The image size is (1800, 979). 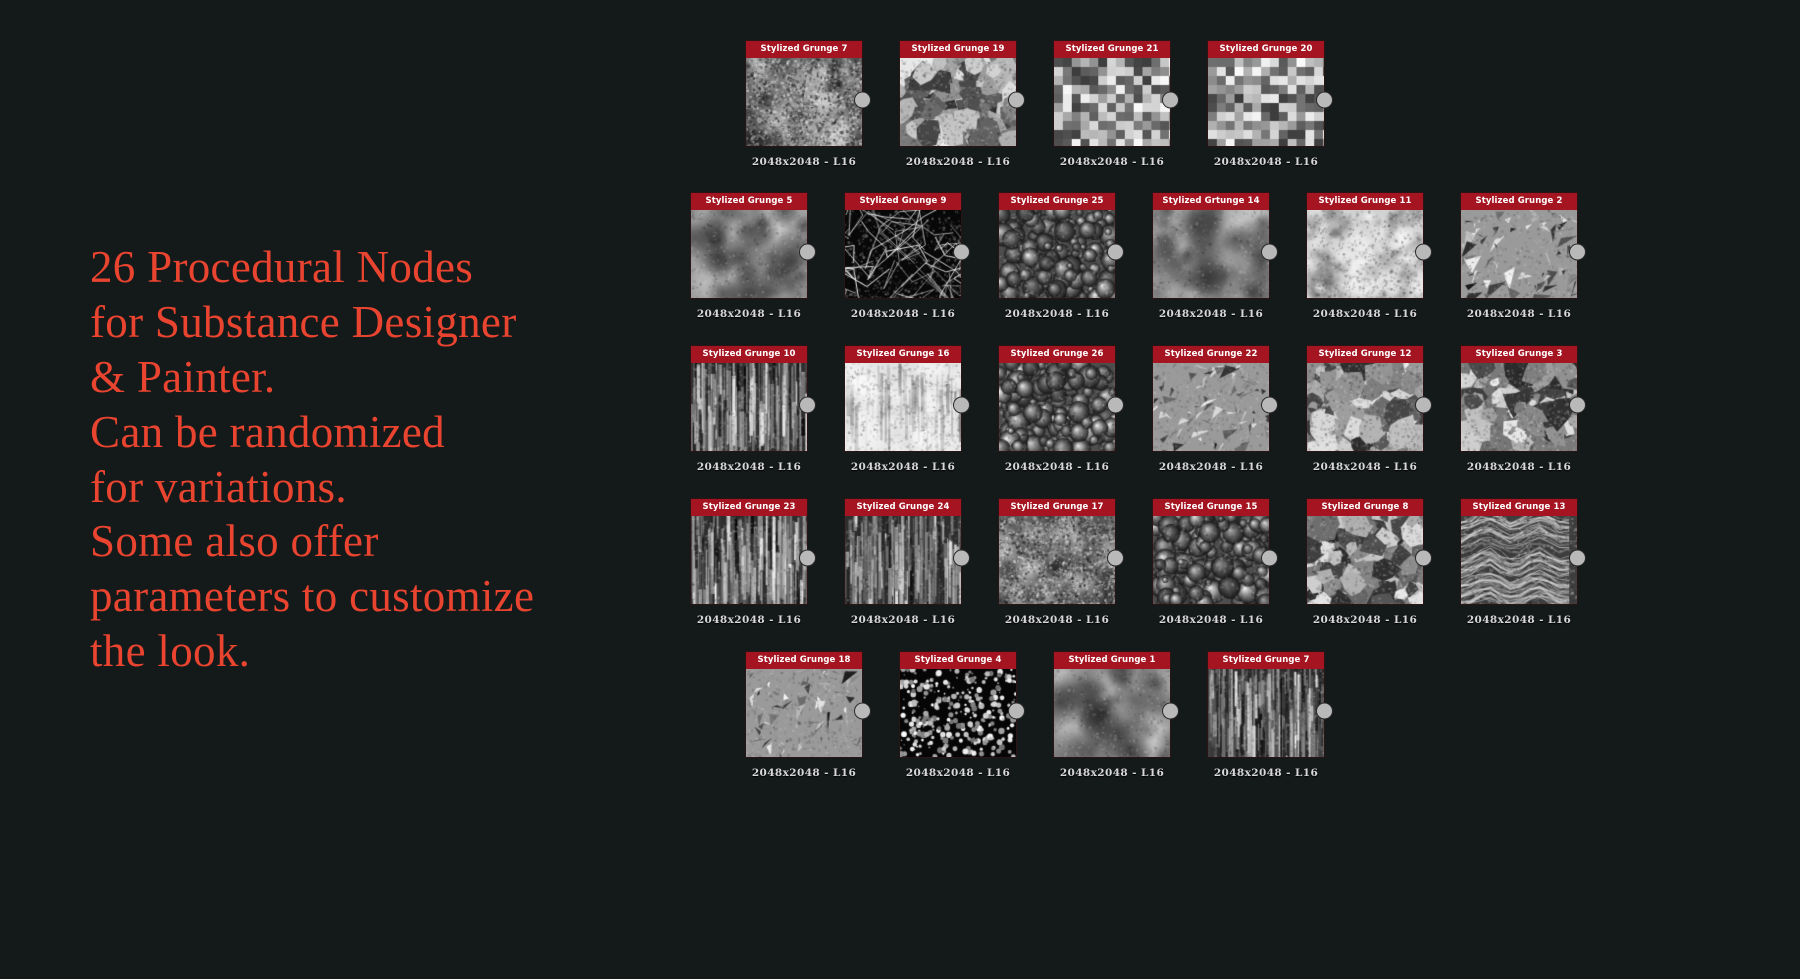 What do you see at coordinates (1523, 245) in the screenshot?
I see `node-body: Stylized Grunge 2` at bounding box center [1523, 245].